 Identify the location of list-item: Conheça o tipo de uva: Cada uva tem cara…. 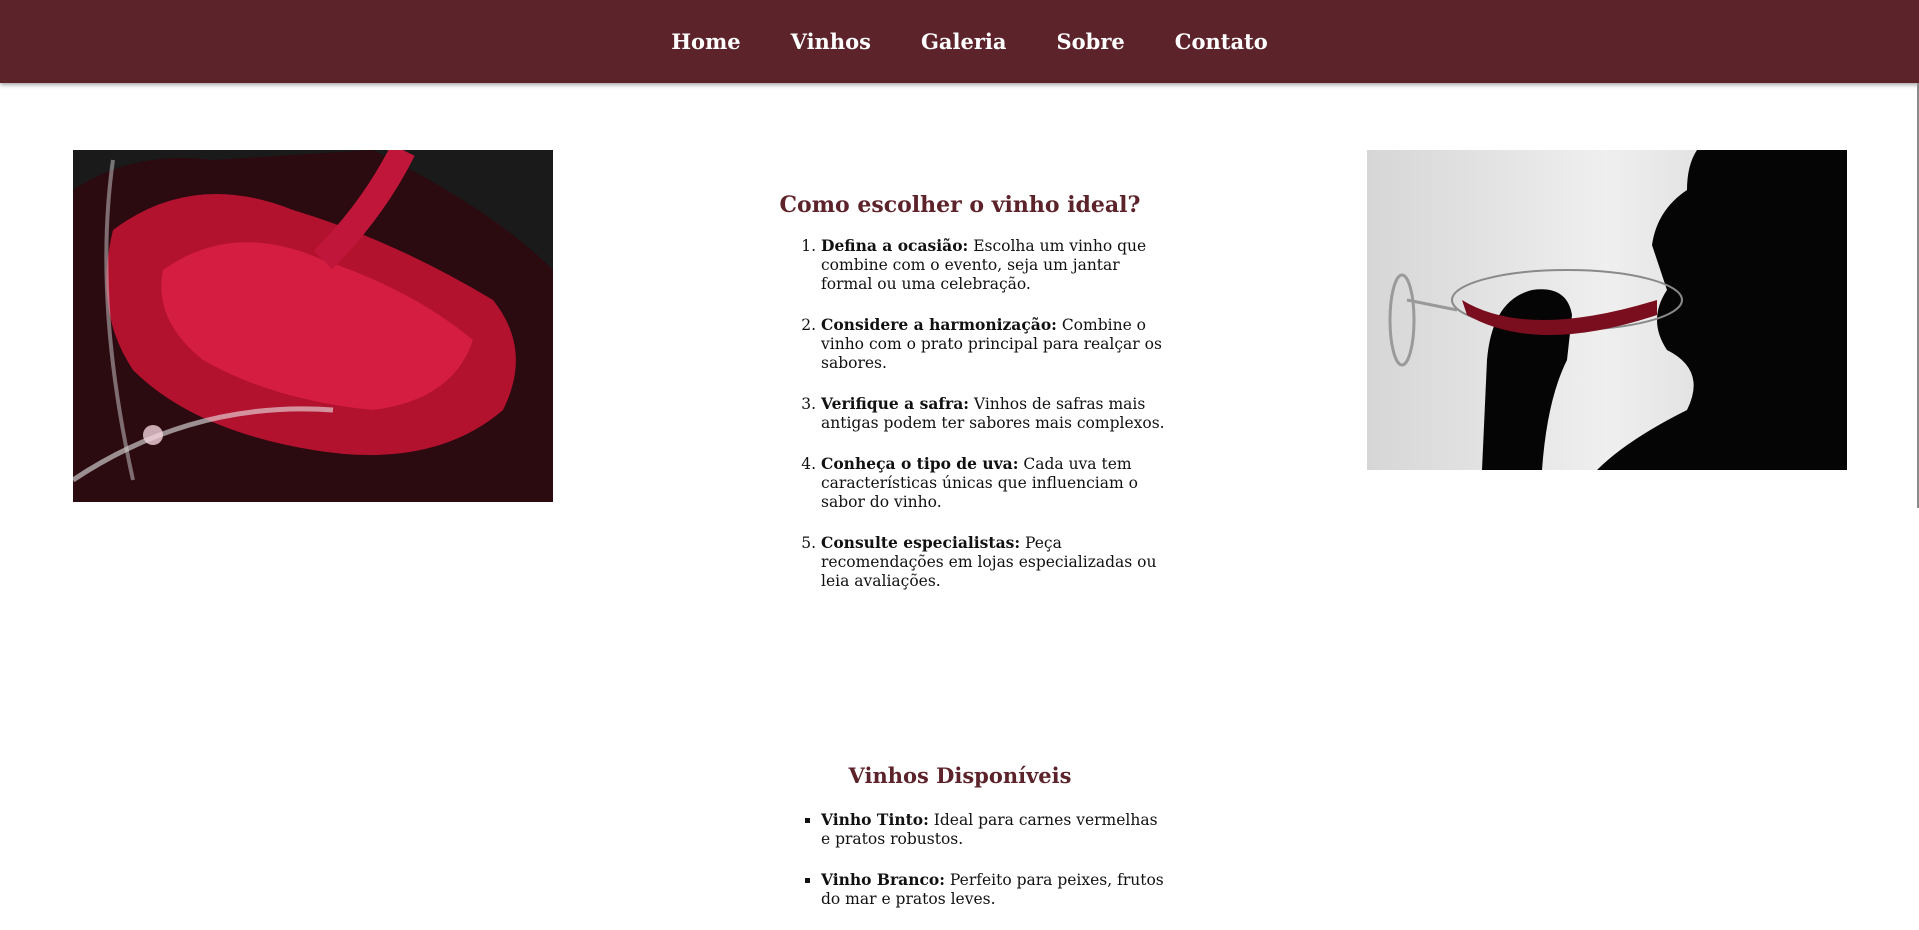
(993, 483).